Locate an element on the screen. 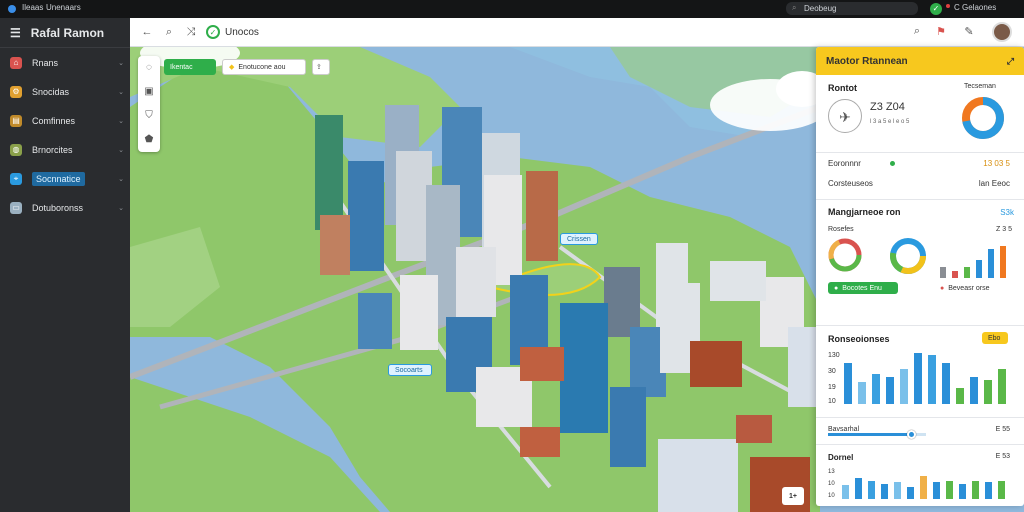 This screenshot has height=512, width=1024. toggle-icon is located at coordinates (891, 162).